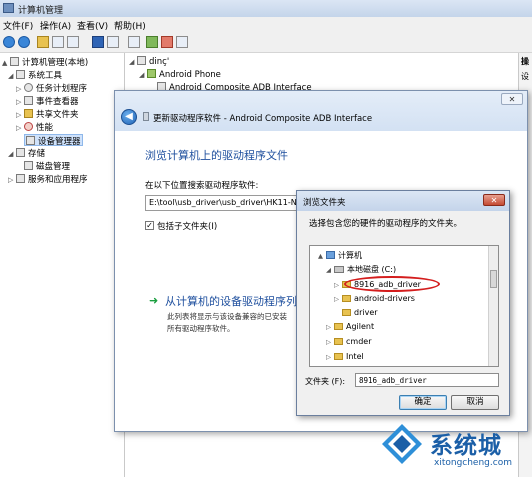  I want to click on folder-input: 8916_adb_driver, so click(427, 380).